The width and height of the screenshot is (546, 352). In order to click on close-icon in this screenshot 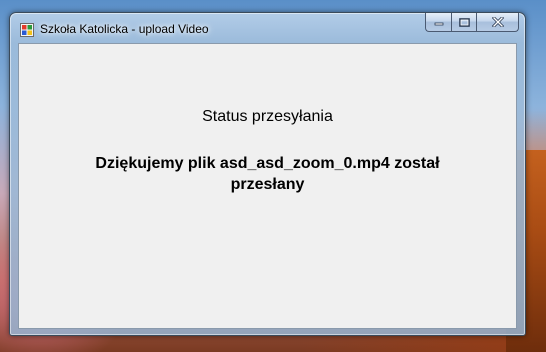, I will do `click(497, 22)`.